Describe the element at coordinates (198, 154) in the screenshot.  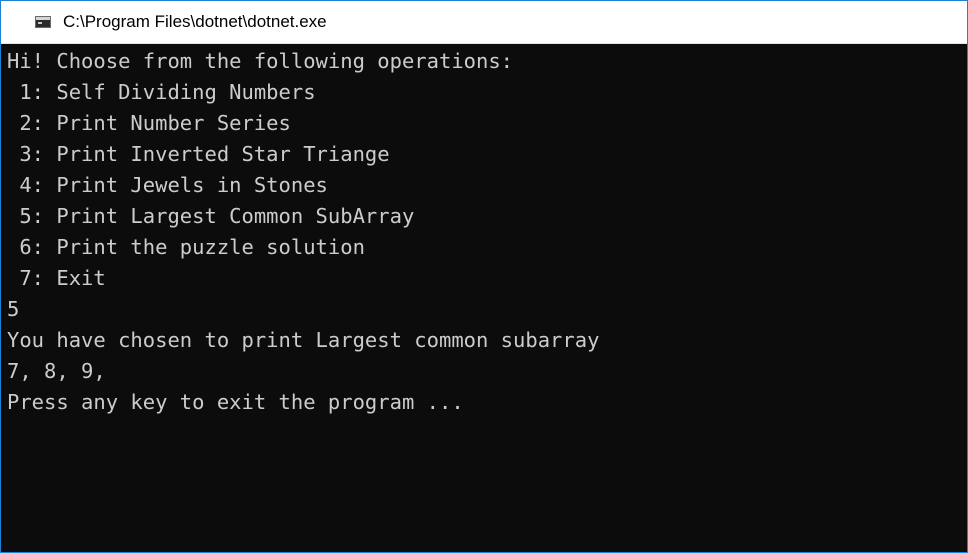
I see `console-line: 3: Print Inverted Star Triange` at that location.